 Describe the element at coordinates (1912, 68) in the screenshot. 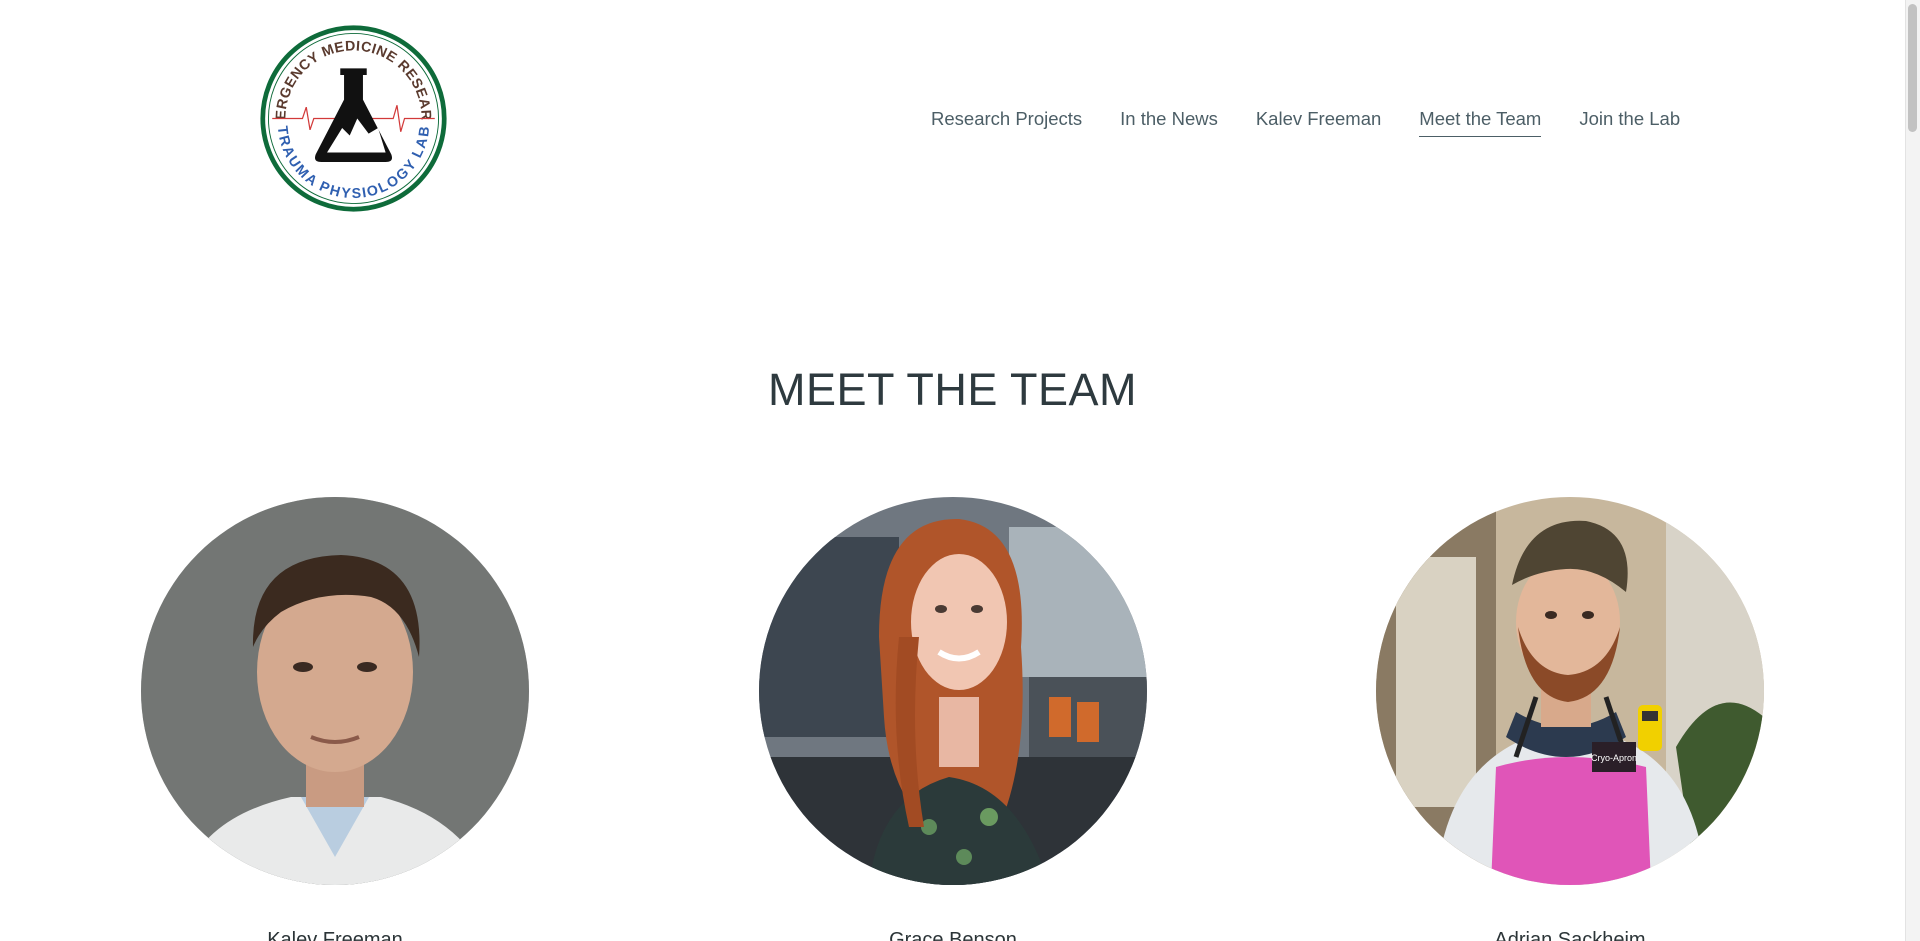

I see `scrollbar-thumb` at that location.